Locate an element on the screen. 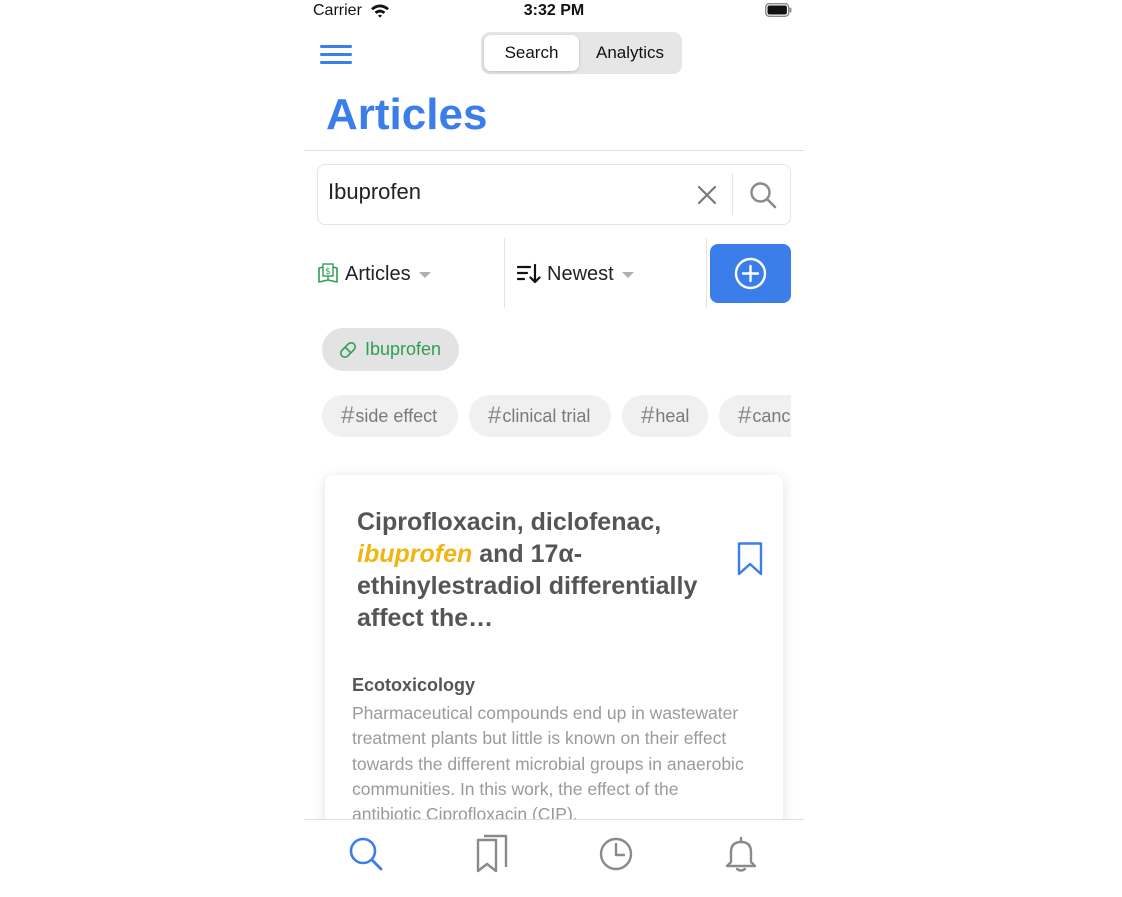  tab-history: clock-icon is located at coordinates (616, 854).